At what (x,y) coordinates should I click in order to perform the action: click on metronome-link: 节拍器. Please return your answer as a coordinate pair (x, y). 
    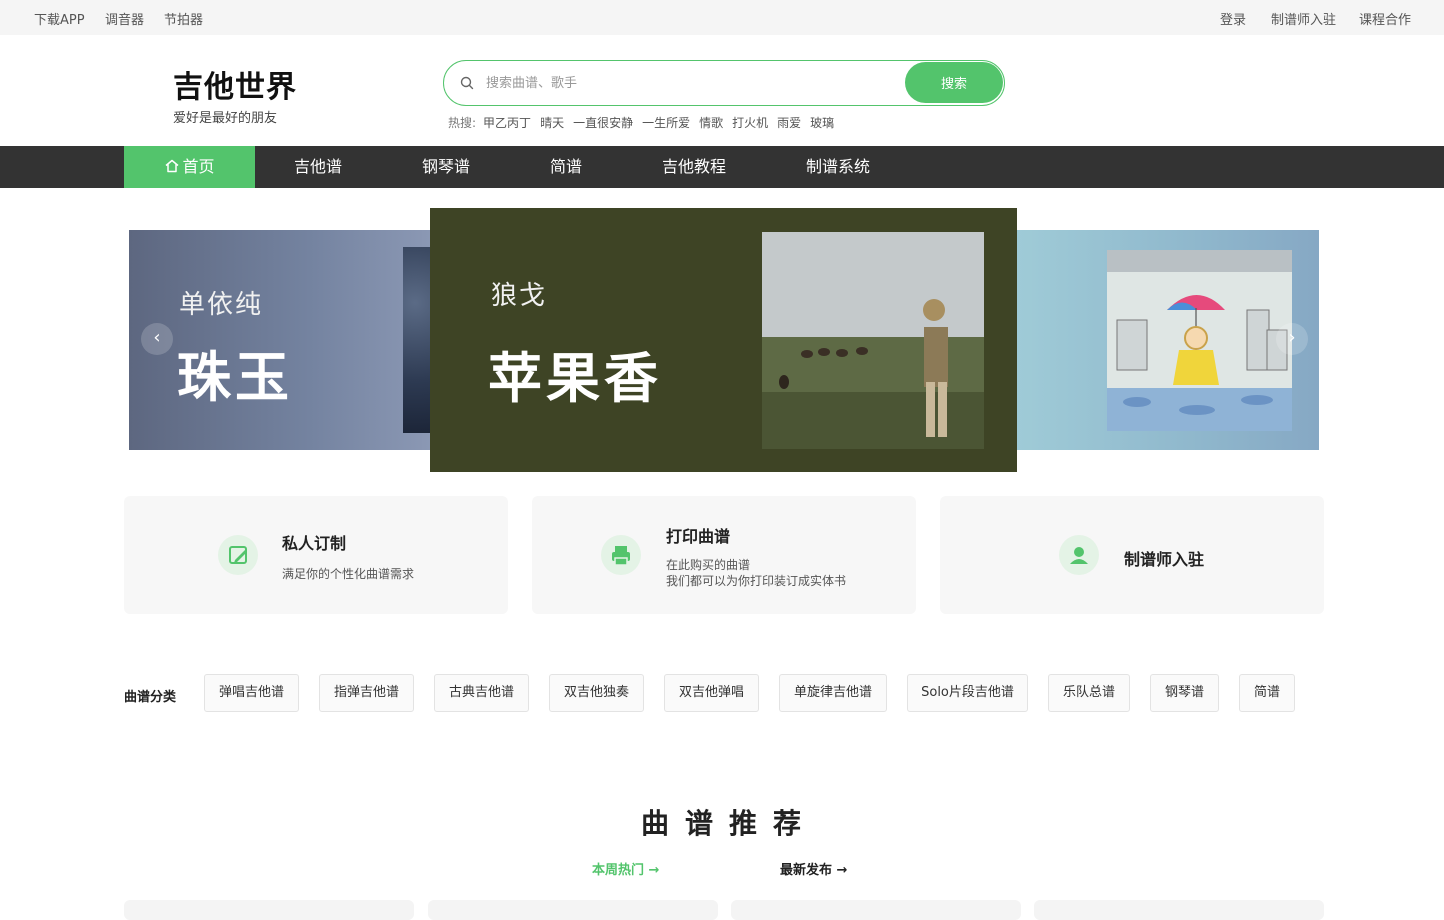
    Looking at the image, I should click on (183, 18).